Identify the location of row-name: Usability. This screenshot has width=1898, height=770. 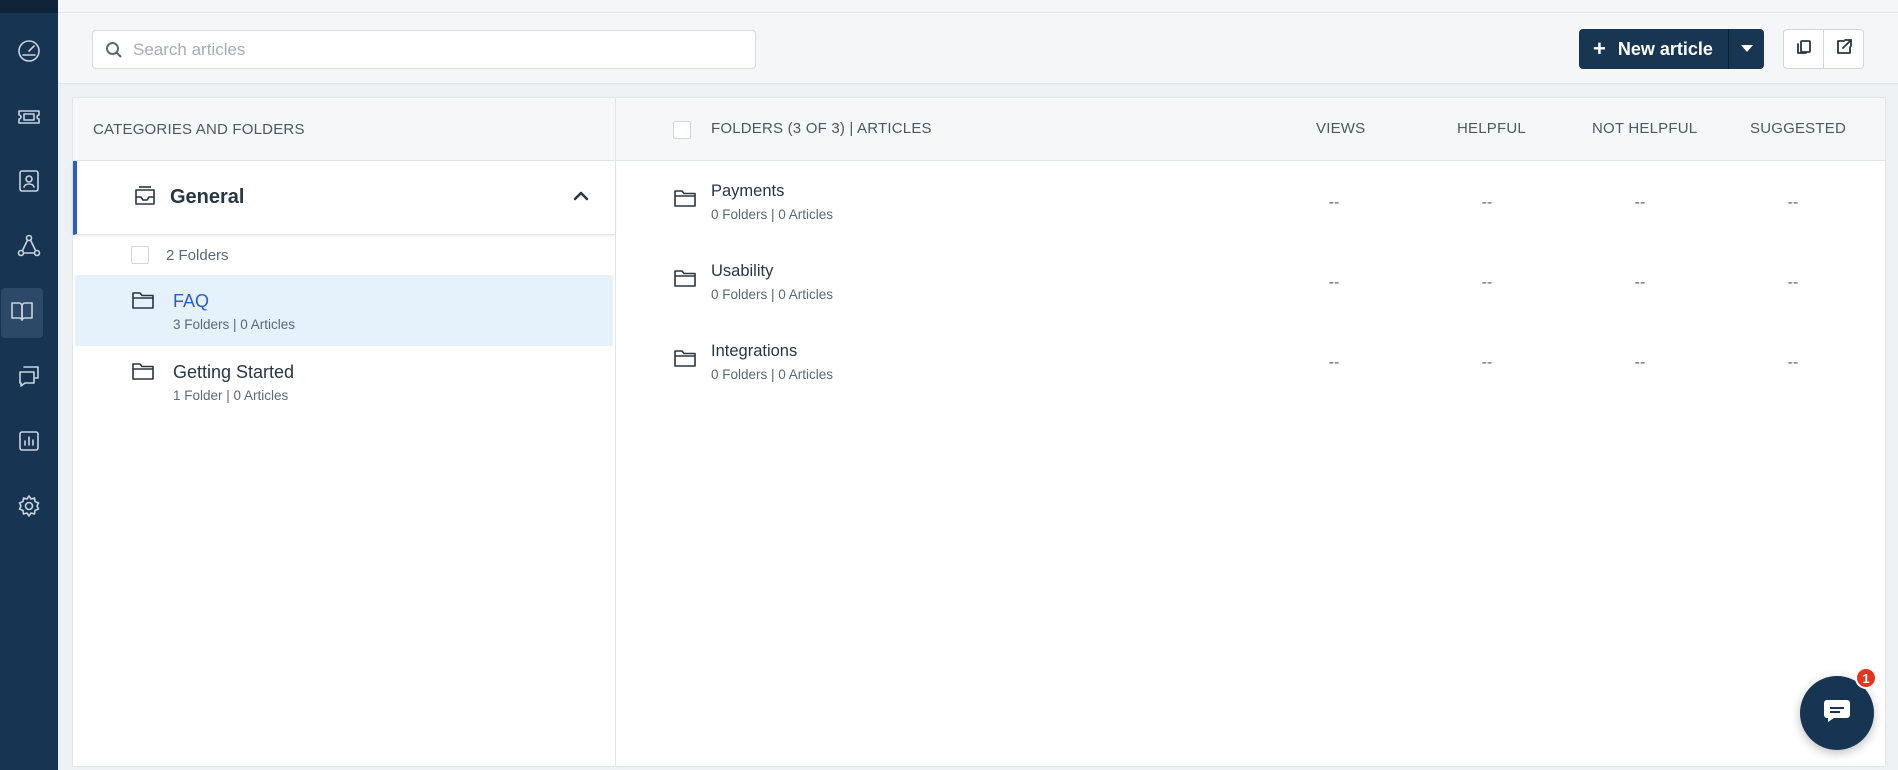
(742, 271).